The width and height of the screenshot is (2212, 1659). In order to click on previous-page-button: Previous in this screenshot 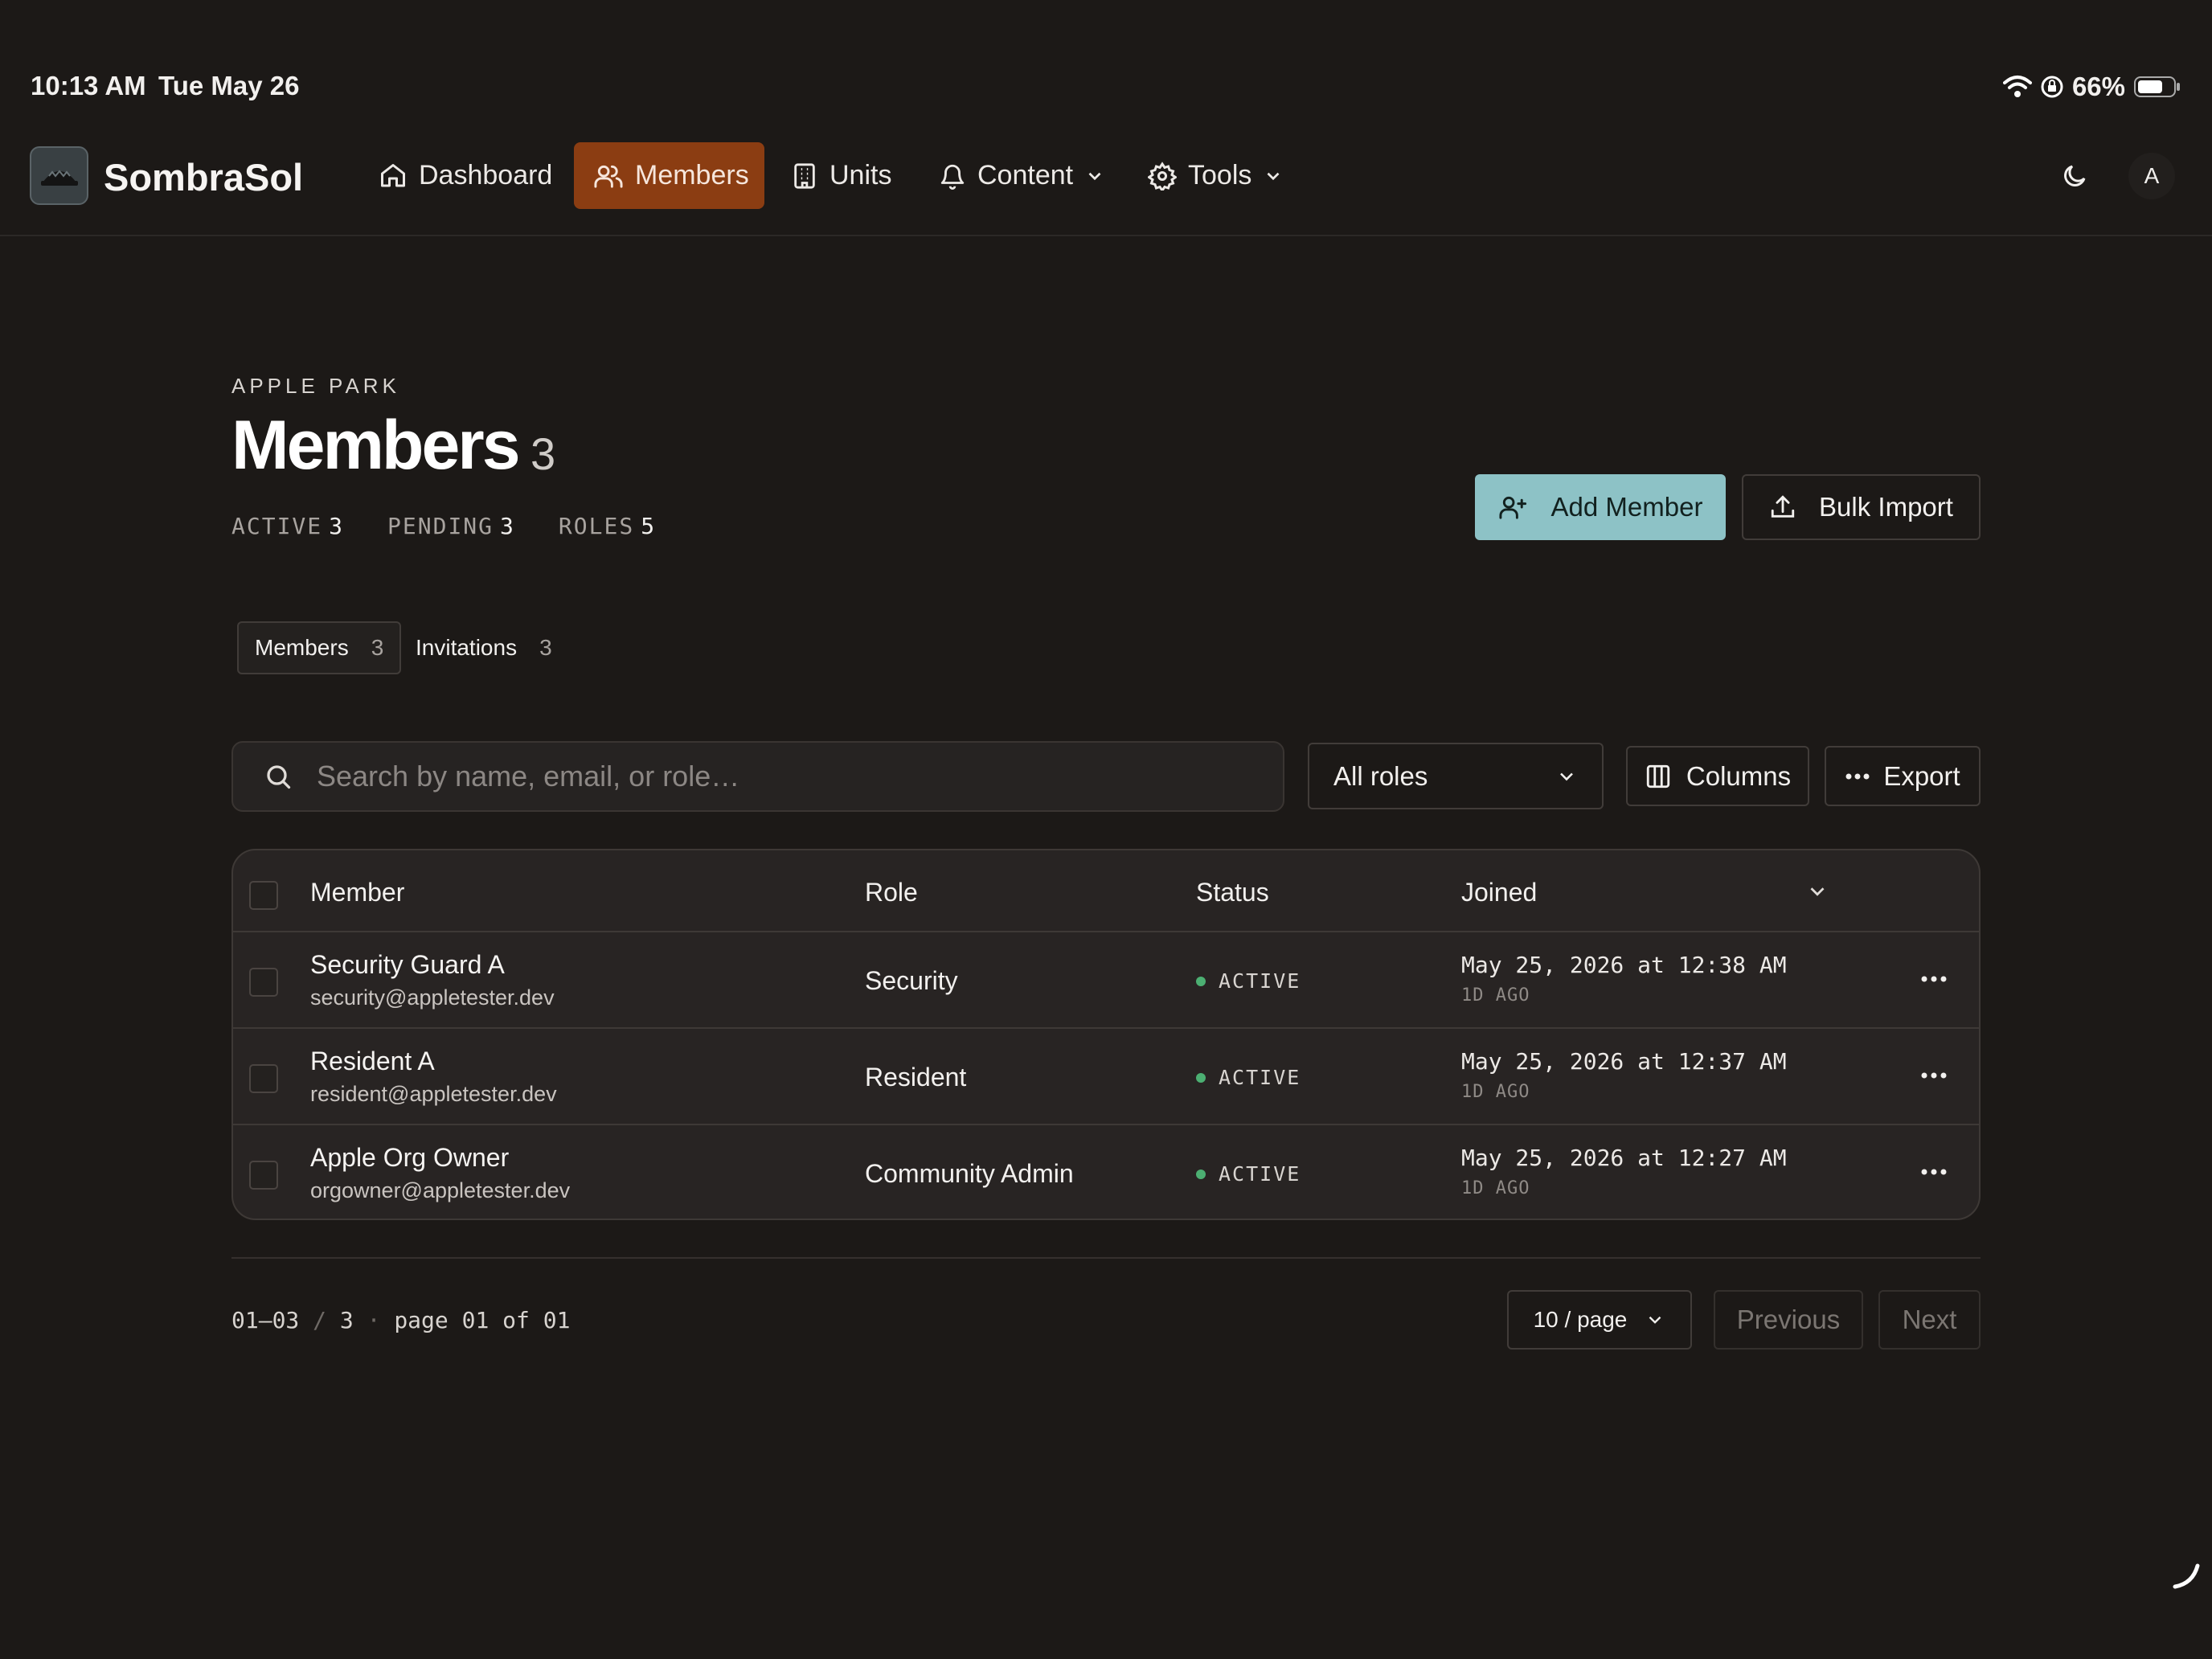, I will do `click(1789, 1320)`.